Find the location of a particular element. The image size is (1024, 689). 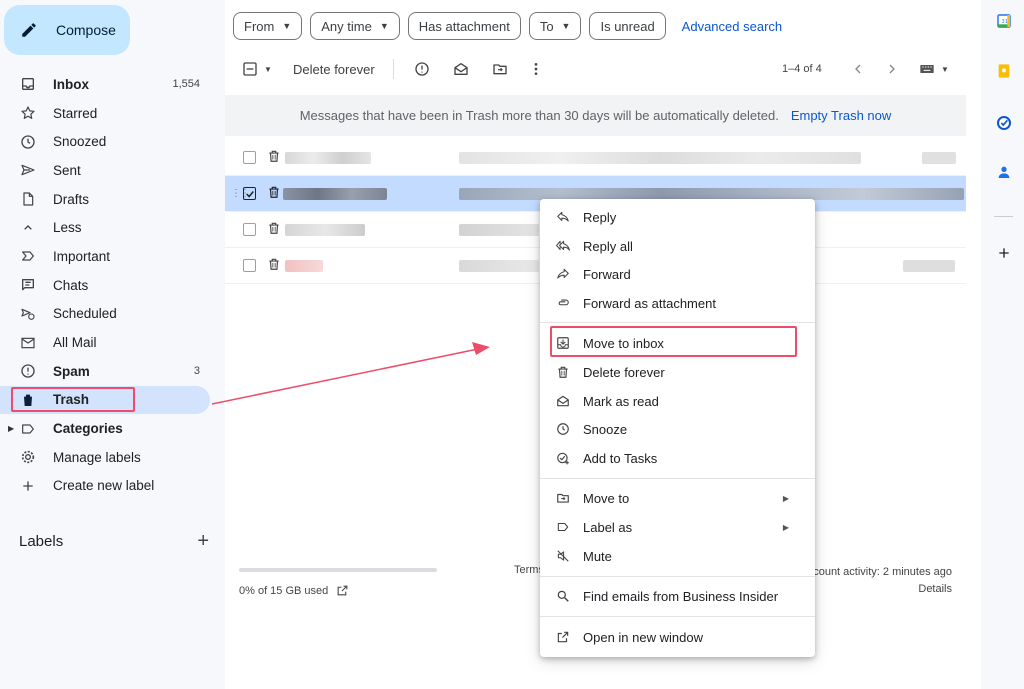

menu-item-mute: Mute is located at coordinates (677, 556).